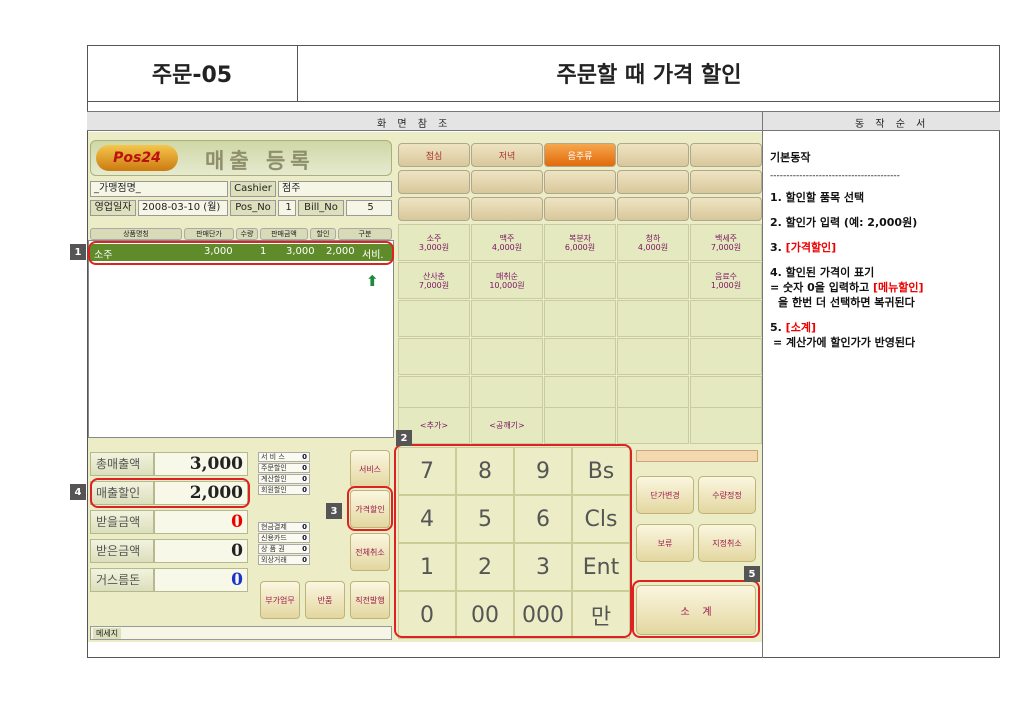 Image resolution: width=1023 pixels, height=708 pixels. Describe the element at coordinates (370, 600) in the screenshot. I see `reprint-button: 직전발행` at that location.